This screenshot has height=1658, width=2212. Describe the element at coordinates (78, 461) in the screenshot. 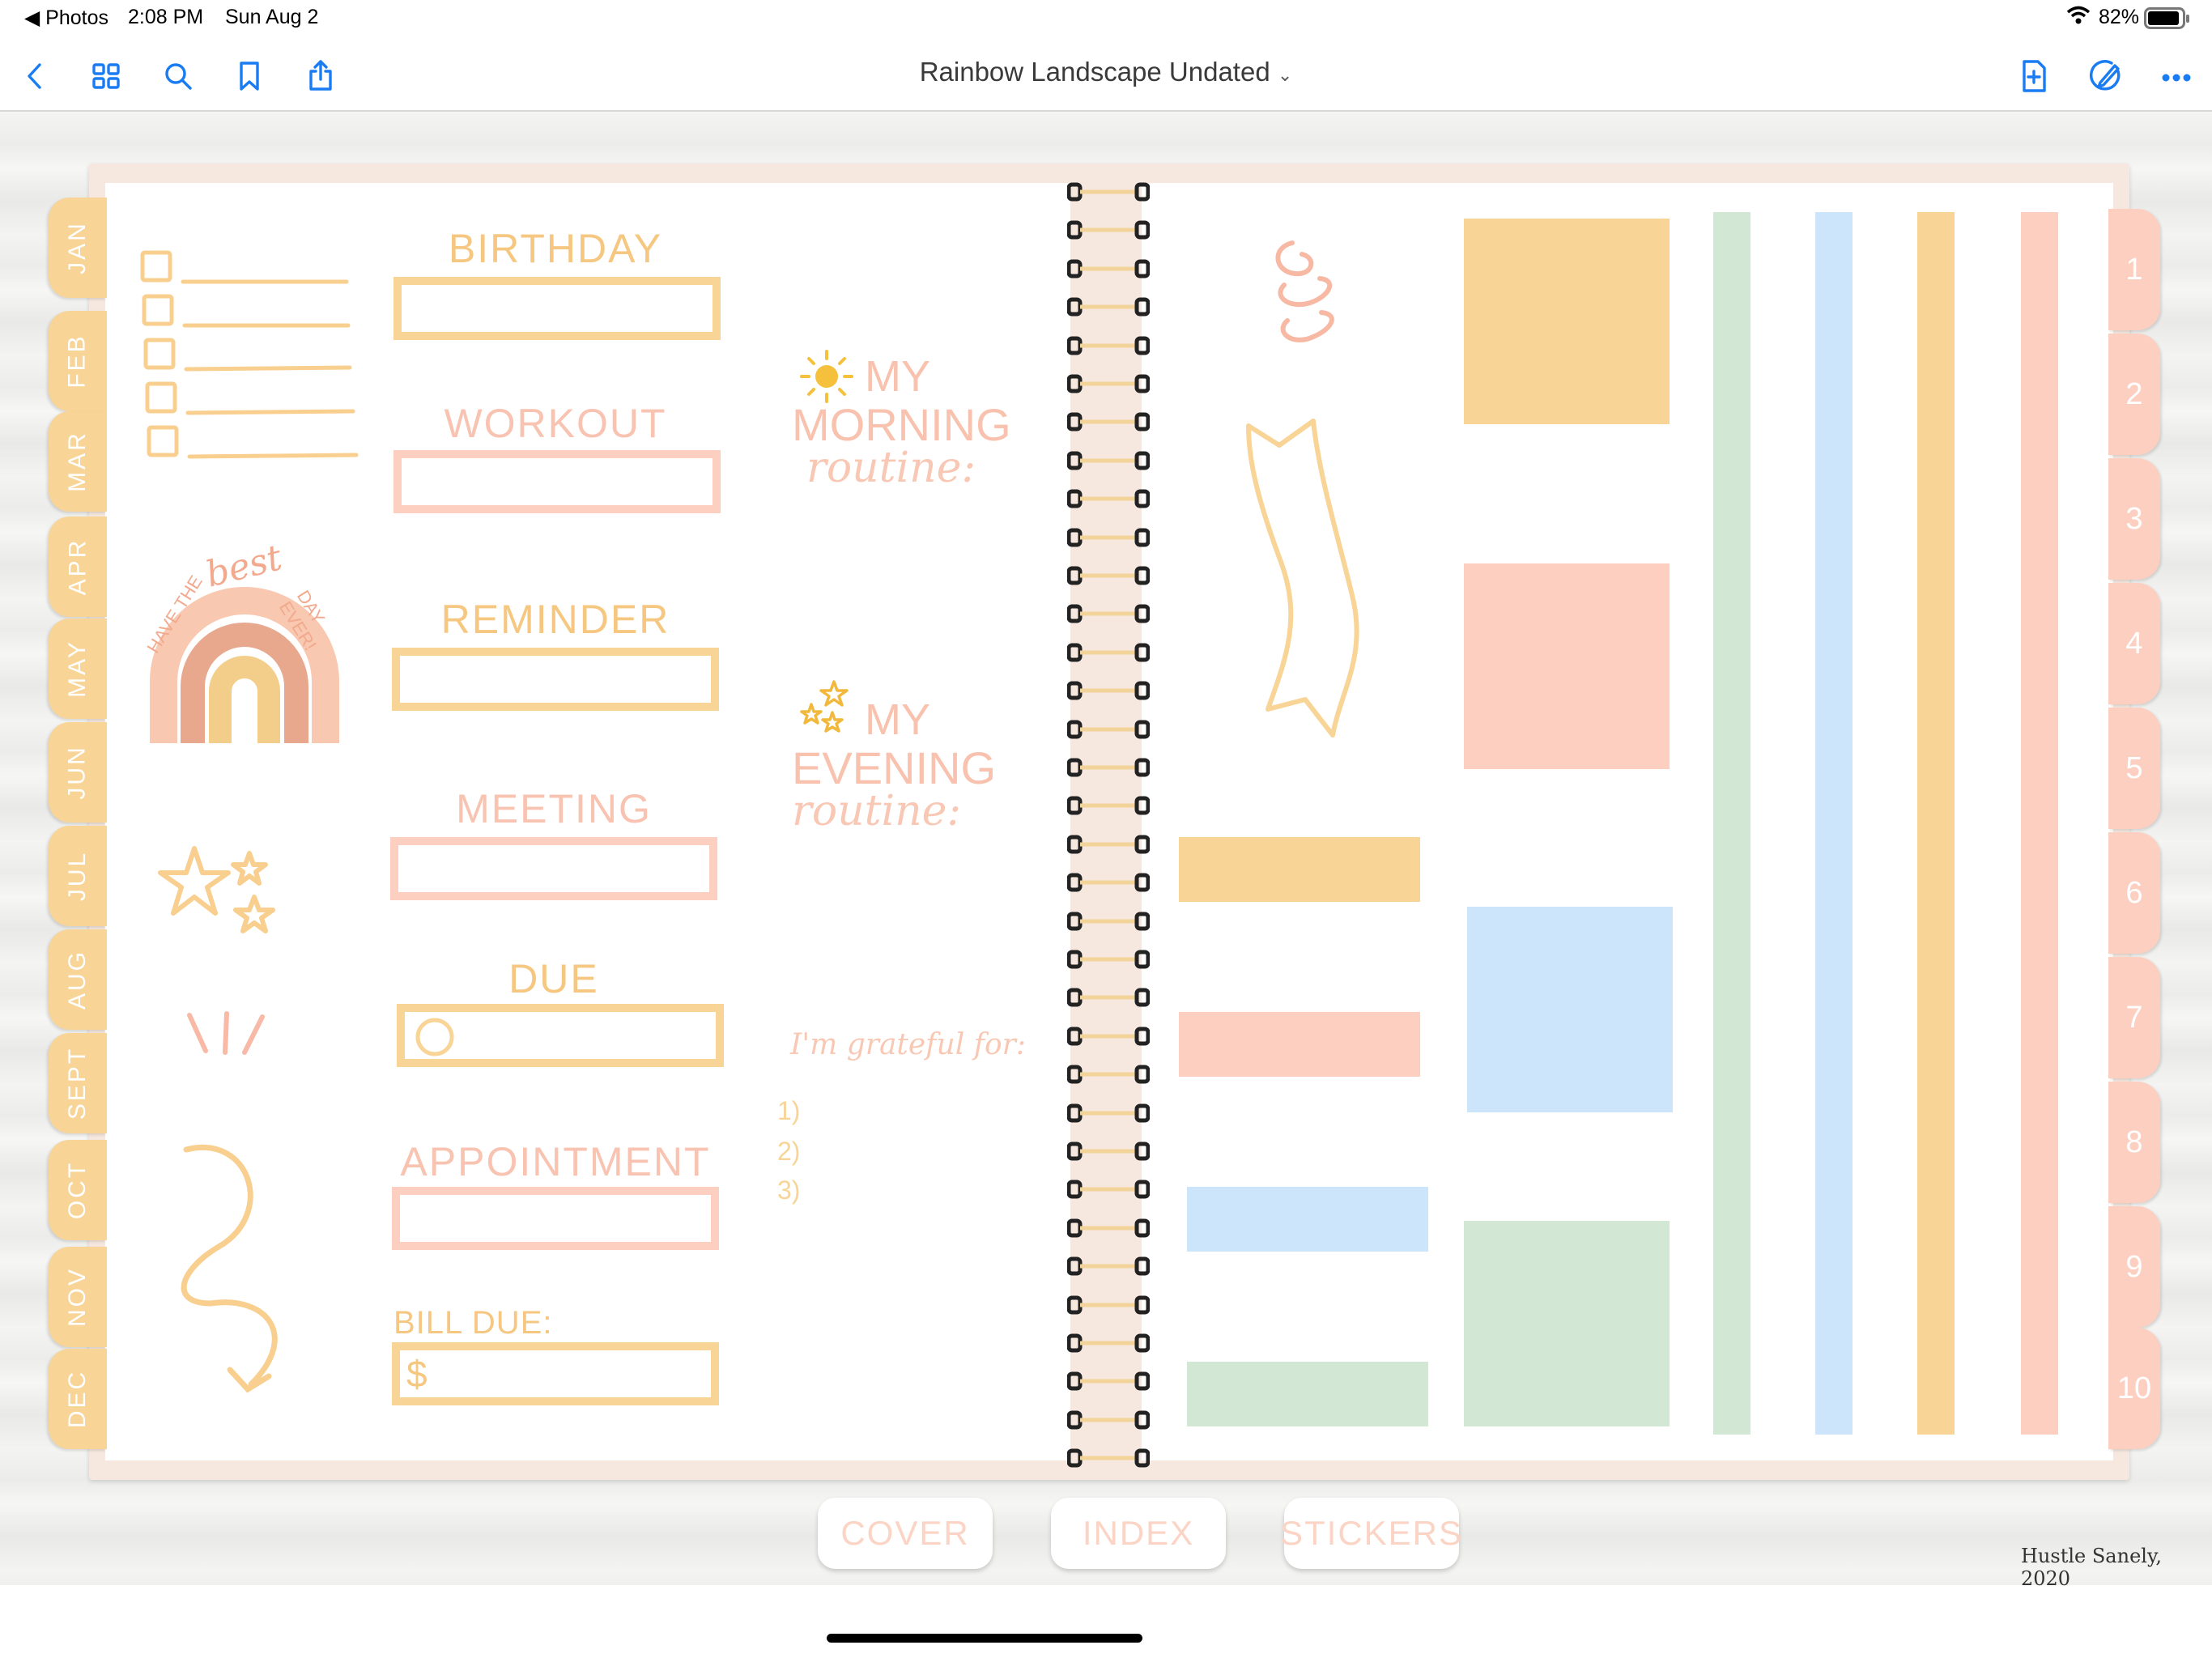

I see `tab-mar: MAR` at that location.